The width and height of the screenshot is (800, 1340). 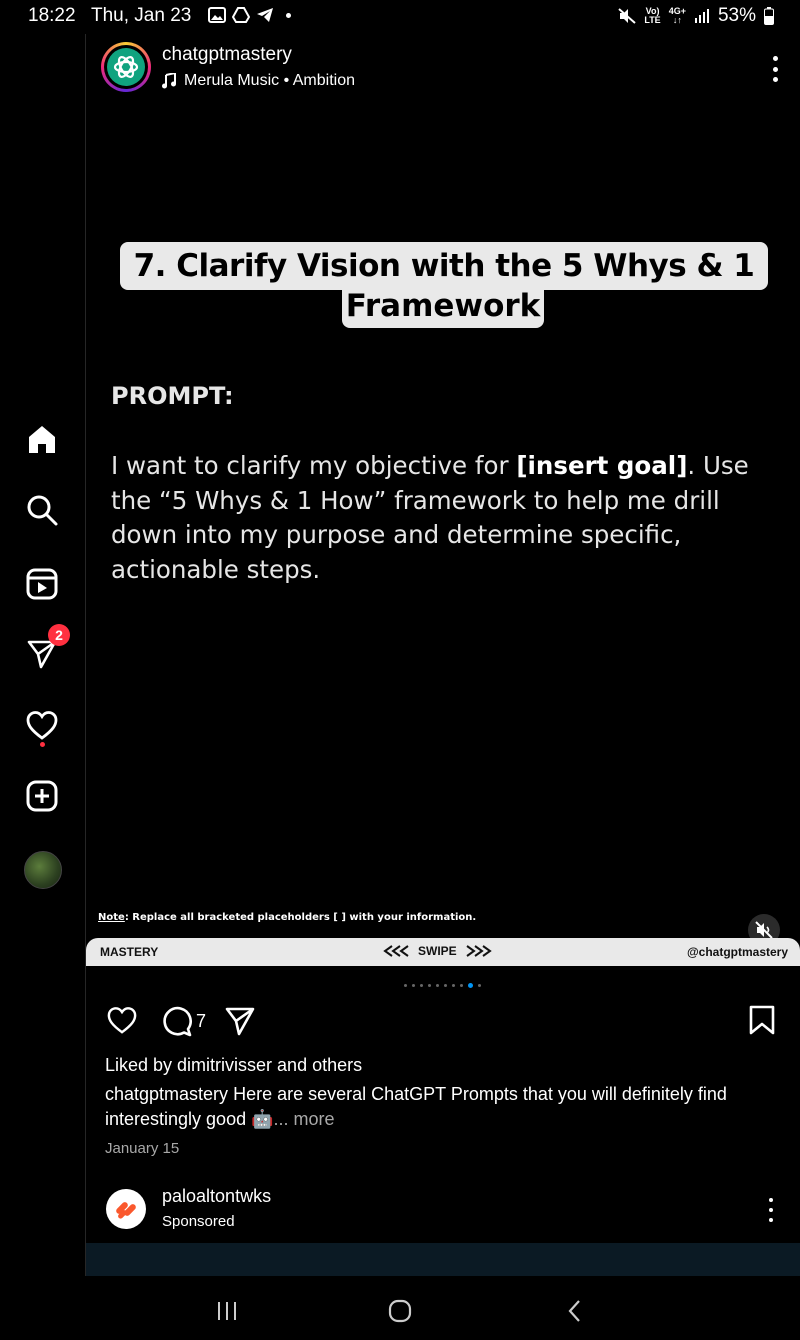 What do you see at coordinates (169, 81) in the screenshot?
I see `music-note-icon` at bounding box center [169, 81].